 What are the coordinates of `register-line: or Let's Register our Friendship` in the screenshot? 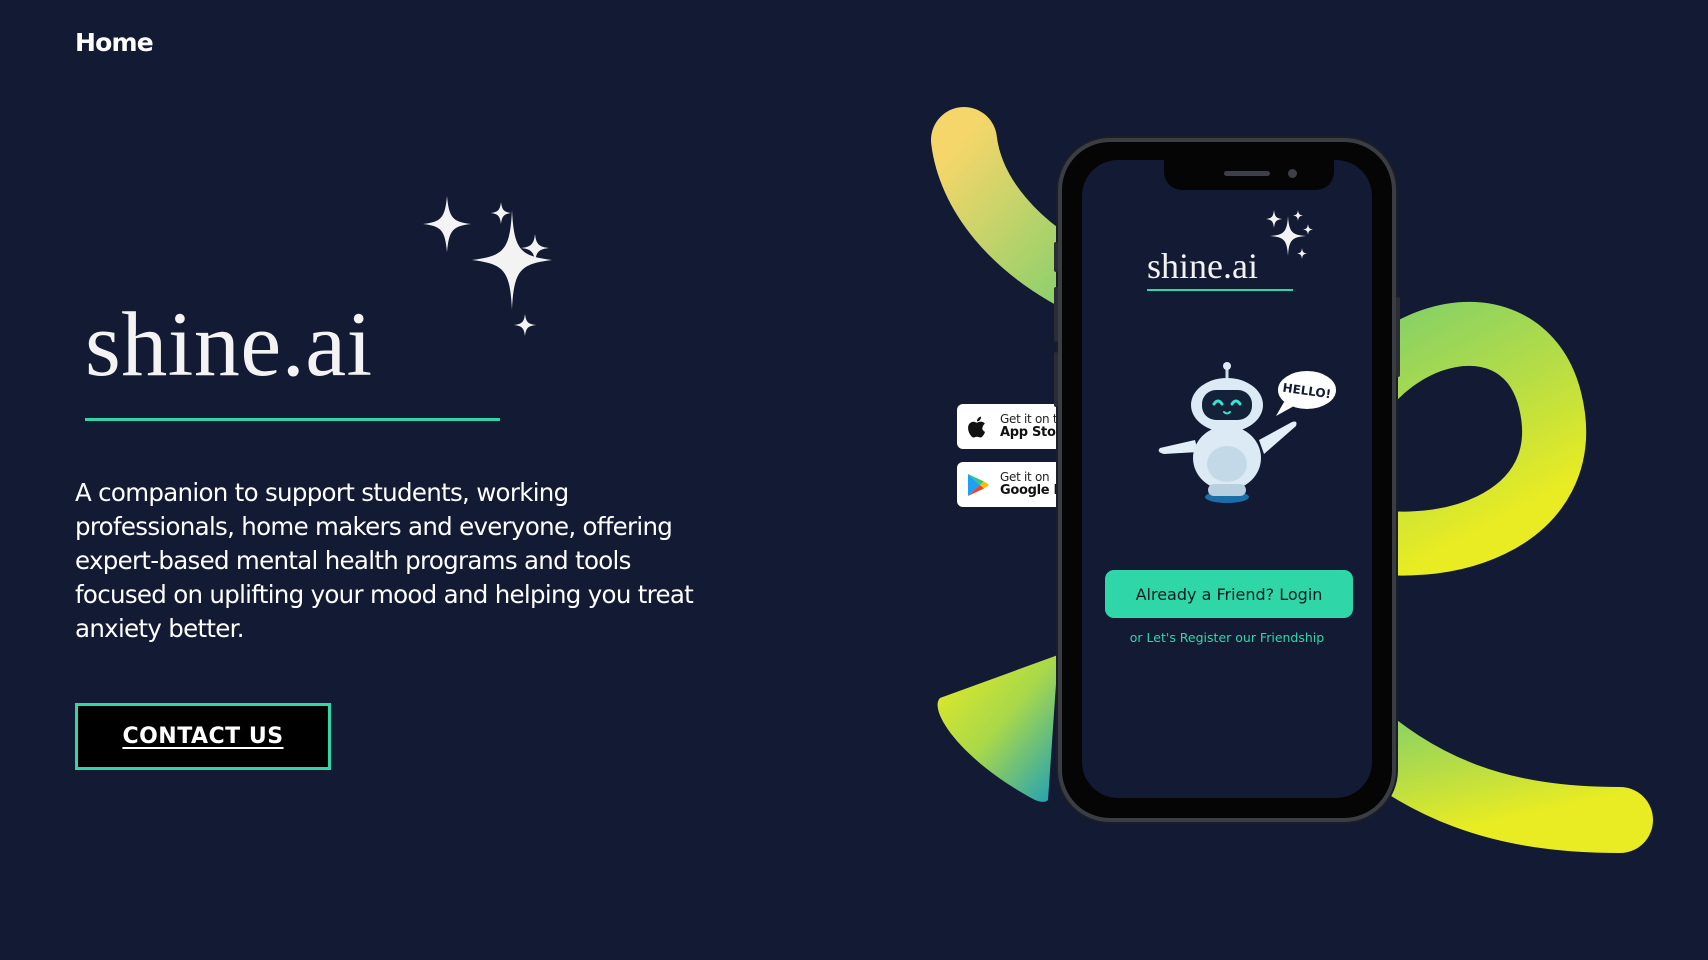 It's located at (1227, 637).